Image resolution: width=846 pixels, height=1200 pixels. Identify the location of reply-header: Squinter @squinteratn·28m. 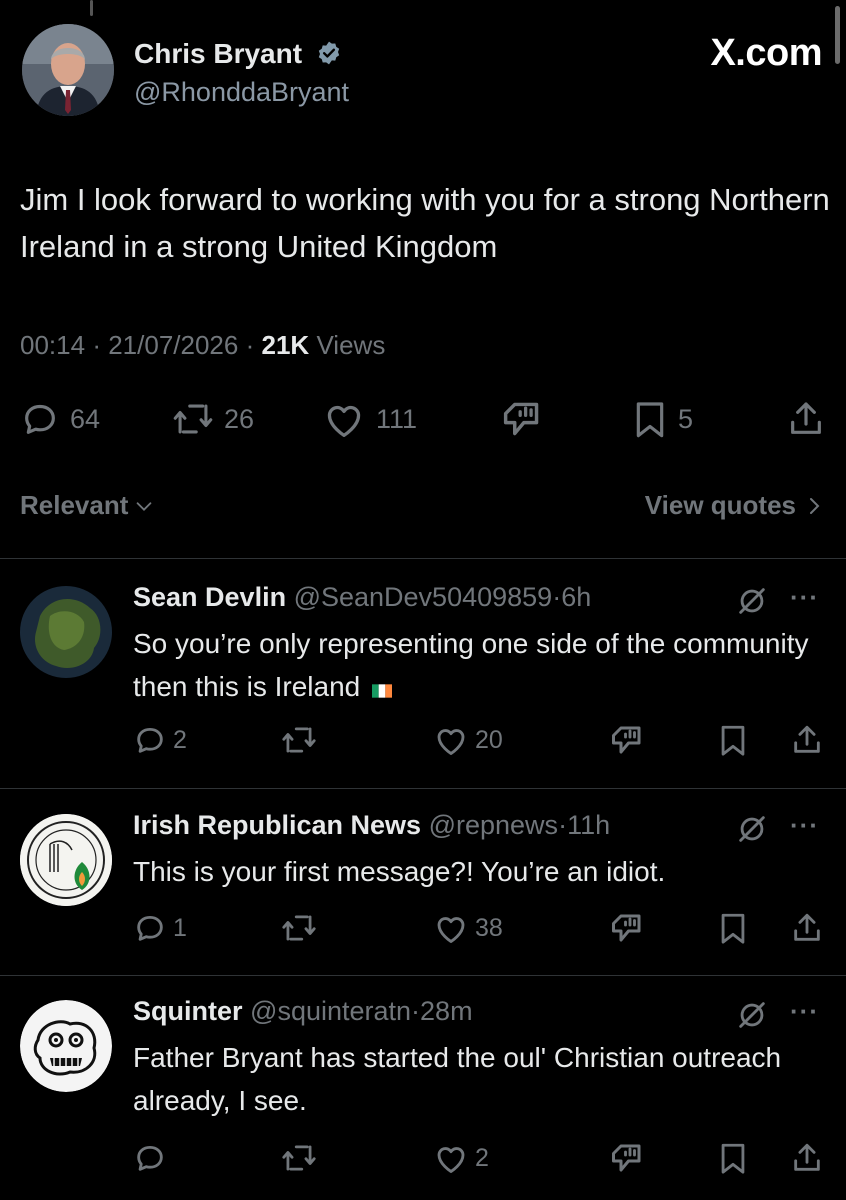
(303, 1011).